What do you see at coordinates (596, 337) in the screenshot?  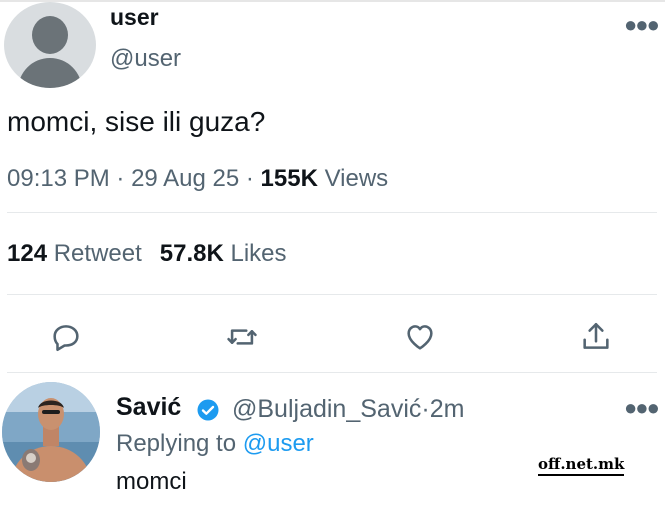 I see `share-icon` at bounding box center [596, 337].